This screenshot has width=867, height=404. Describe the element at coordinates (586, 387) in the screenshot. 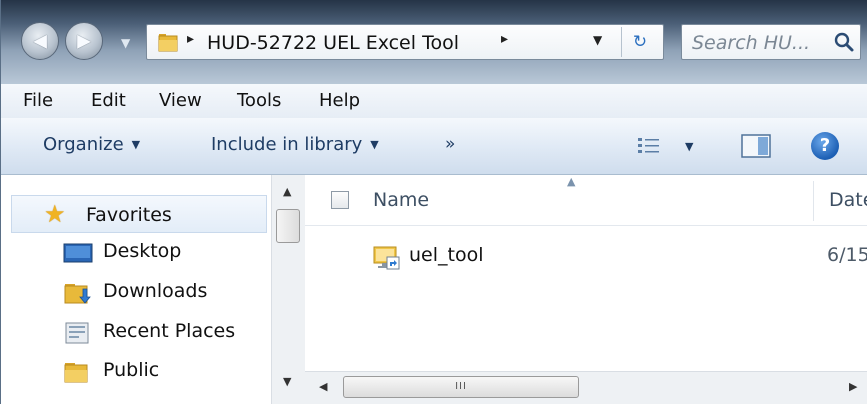

I see `file-list-horizontal-scrollbar: ◀ III ▶` at that location.